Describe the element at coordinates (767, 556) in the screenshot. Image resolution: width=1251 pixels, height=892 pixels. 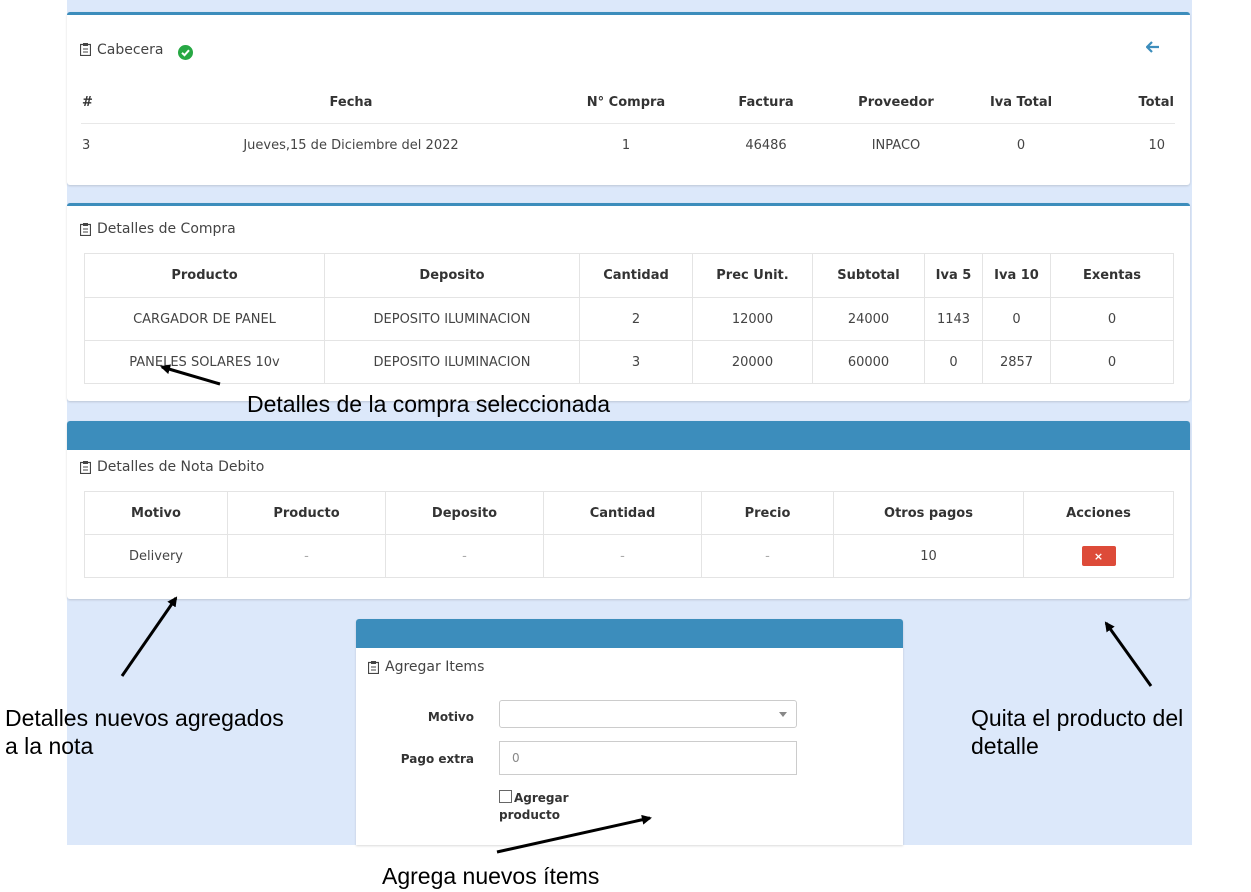
I see `cell-precio: -` at that location.